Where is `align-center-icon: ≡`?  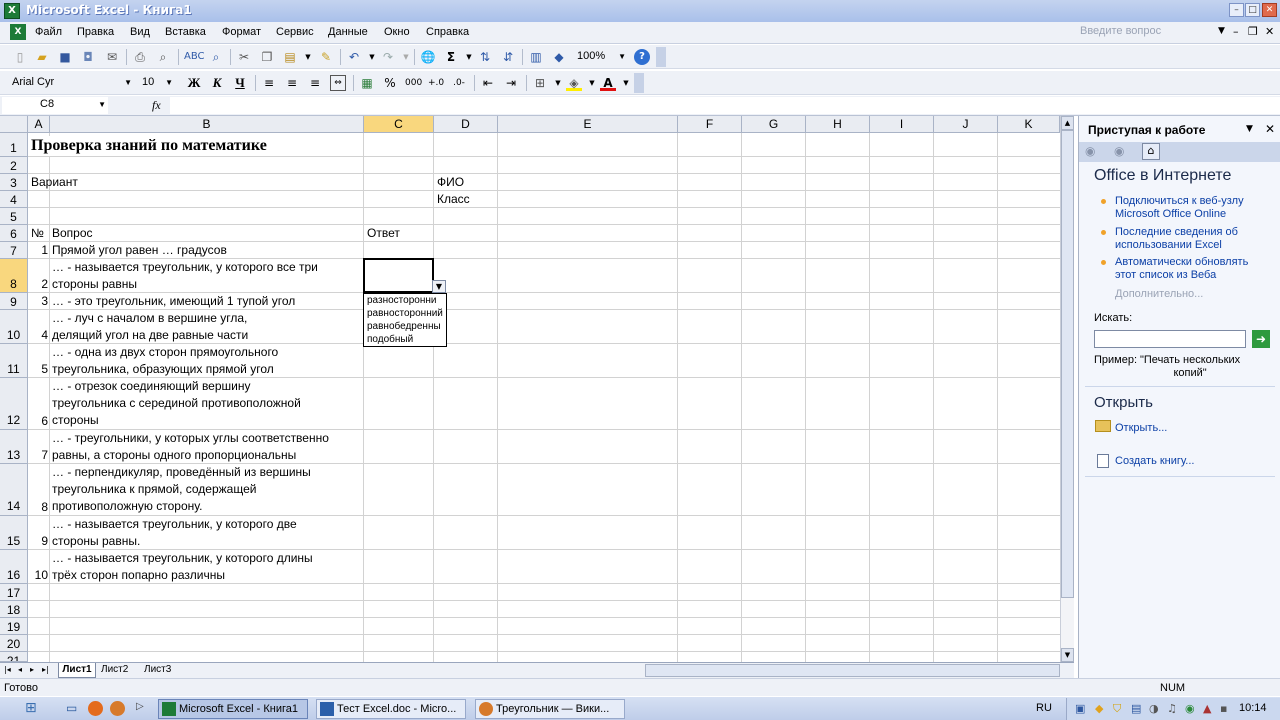
align-center-icon: ≡ is located at coordinates (292, 83).